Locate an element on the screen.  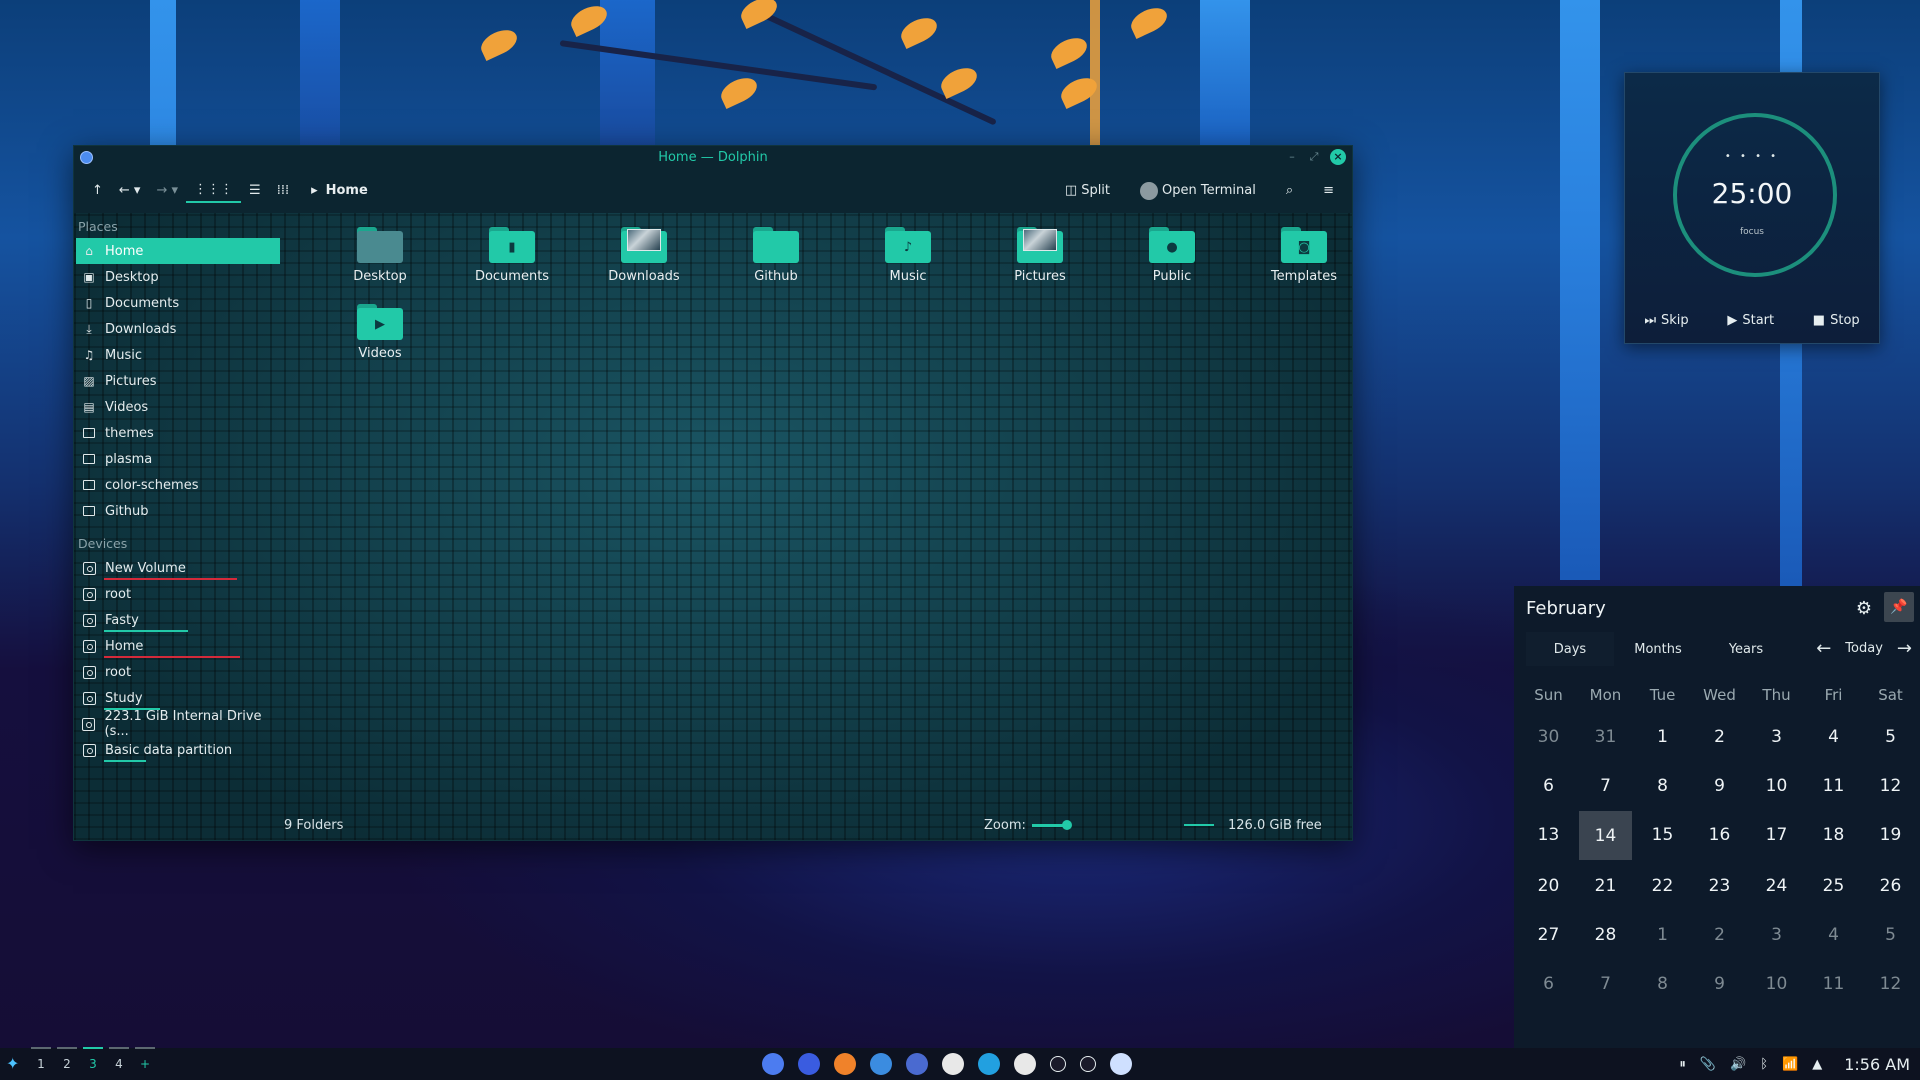
circle-icon is located at coordinates (1088, 1064).